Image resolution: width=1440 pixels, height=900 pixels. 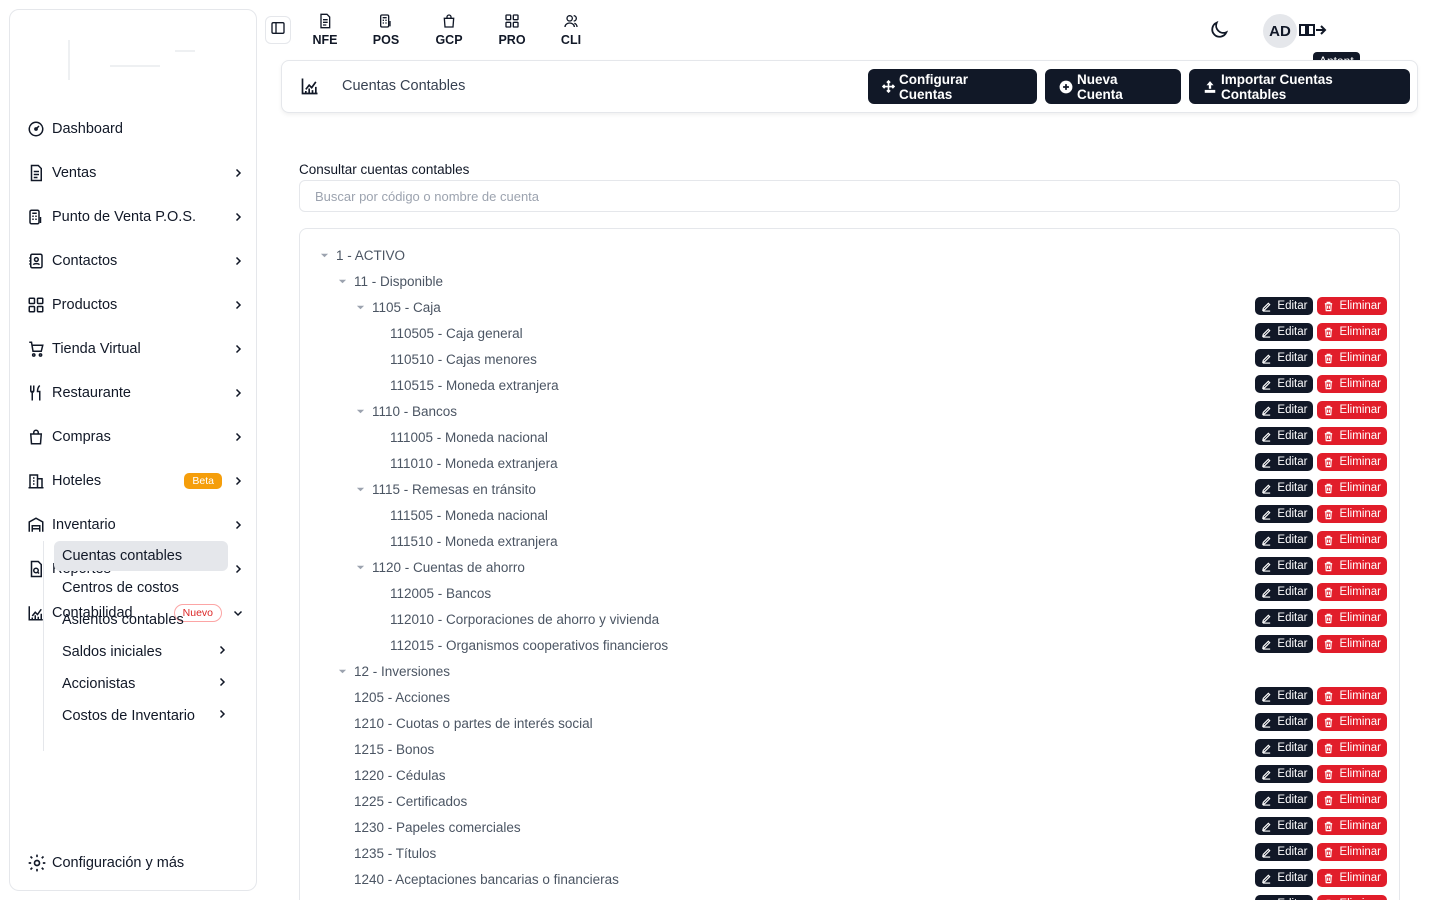 I want to click on submenu-asientos-contables: Asientos contables, so click(x=141, y=620).